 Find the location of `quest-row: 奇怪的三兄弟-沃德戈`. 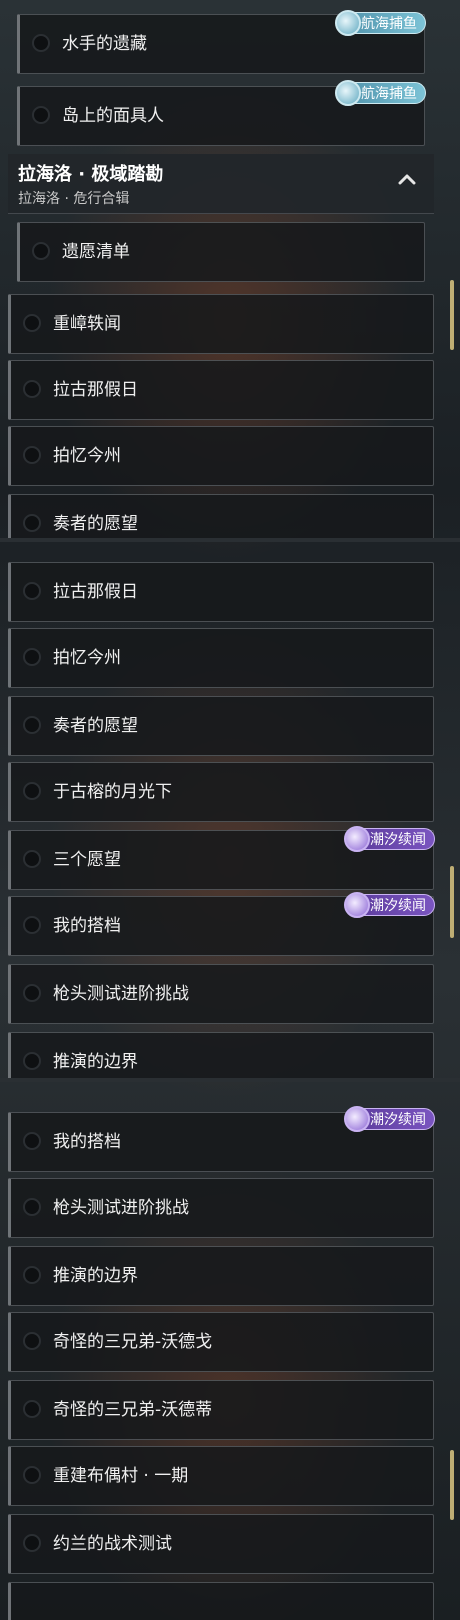

quest-row: 奇怪的三兄弟-沃德戈 is located at coordinates (221, 1342).